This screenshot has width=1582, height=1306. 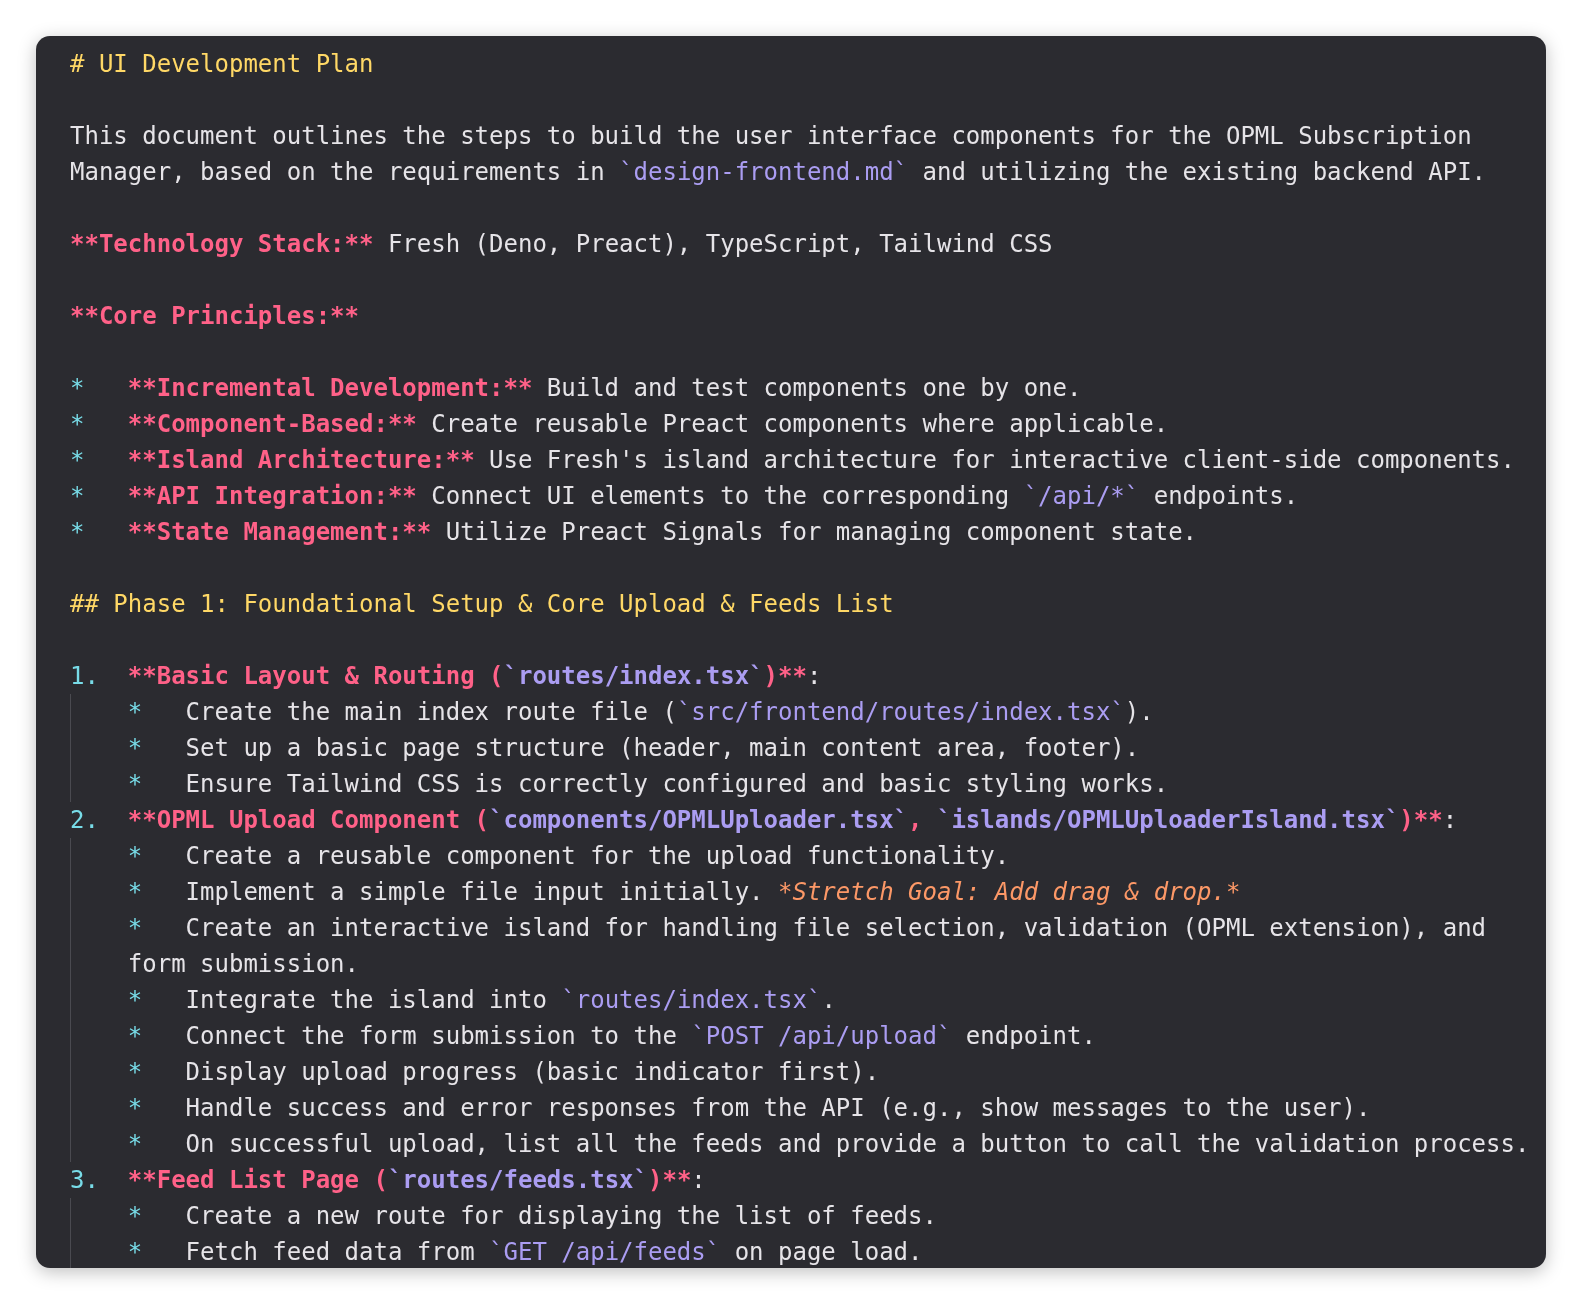 What do you see at coordinates (771, 136) in the screenshot?
I see `line-text: This document outlines the steps to build the user interface components for the OPML Subscription` at bounding box center [771, 136].